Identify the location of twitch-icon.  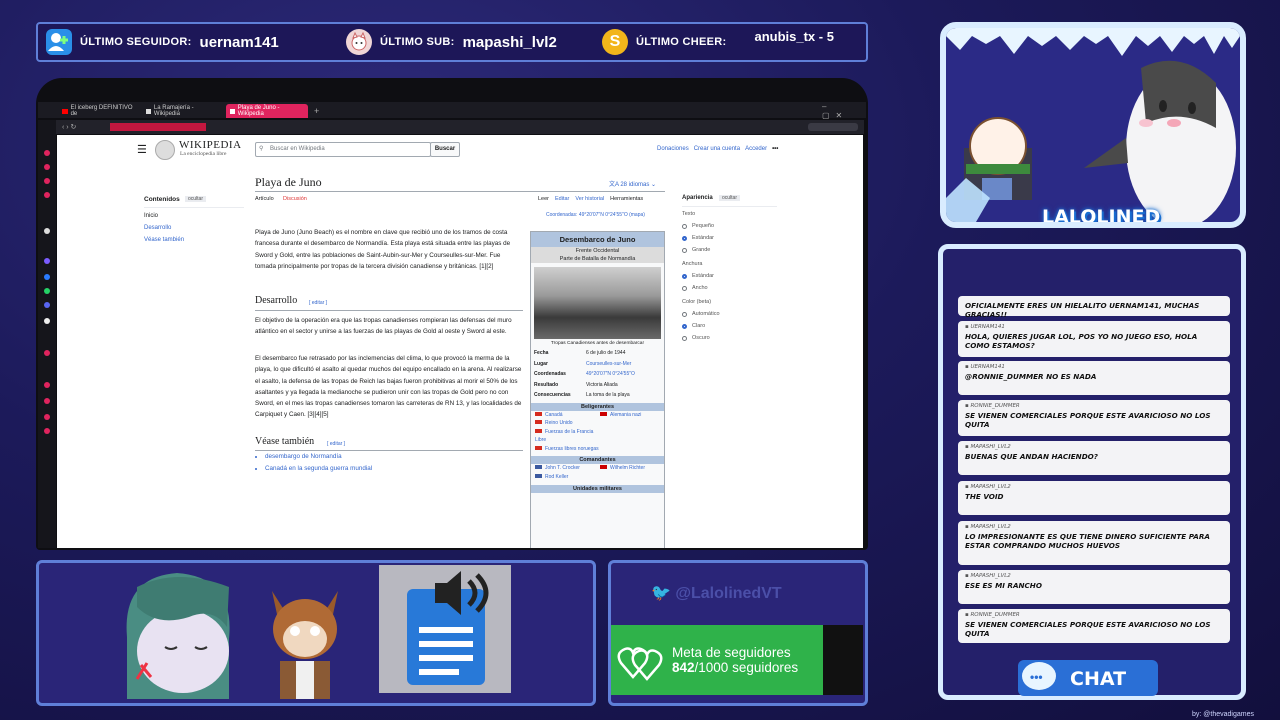
(47, 261).